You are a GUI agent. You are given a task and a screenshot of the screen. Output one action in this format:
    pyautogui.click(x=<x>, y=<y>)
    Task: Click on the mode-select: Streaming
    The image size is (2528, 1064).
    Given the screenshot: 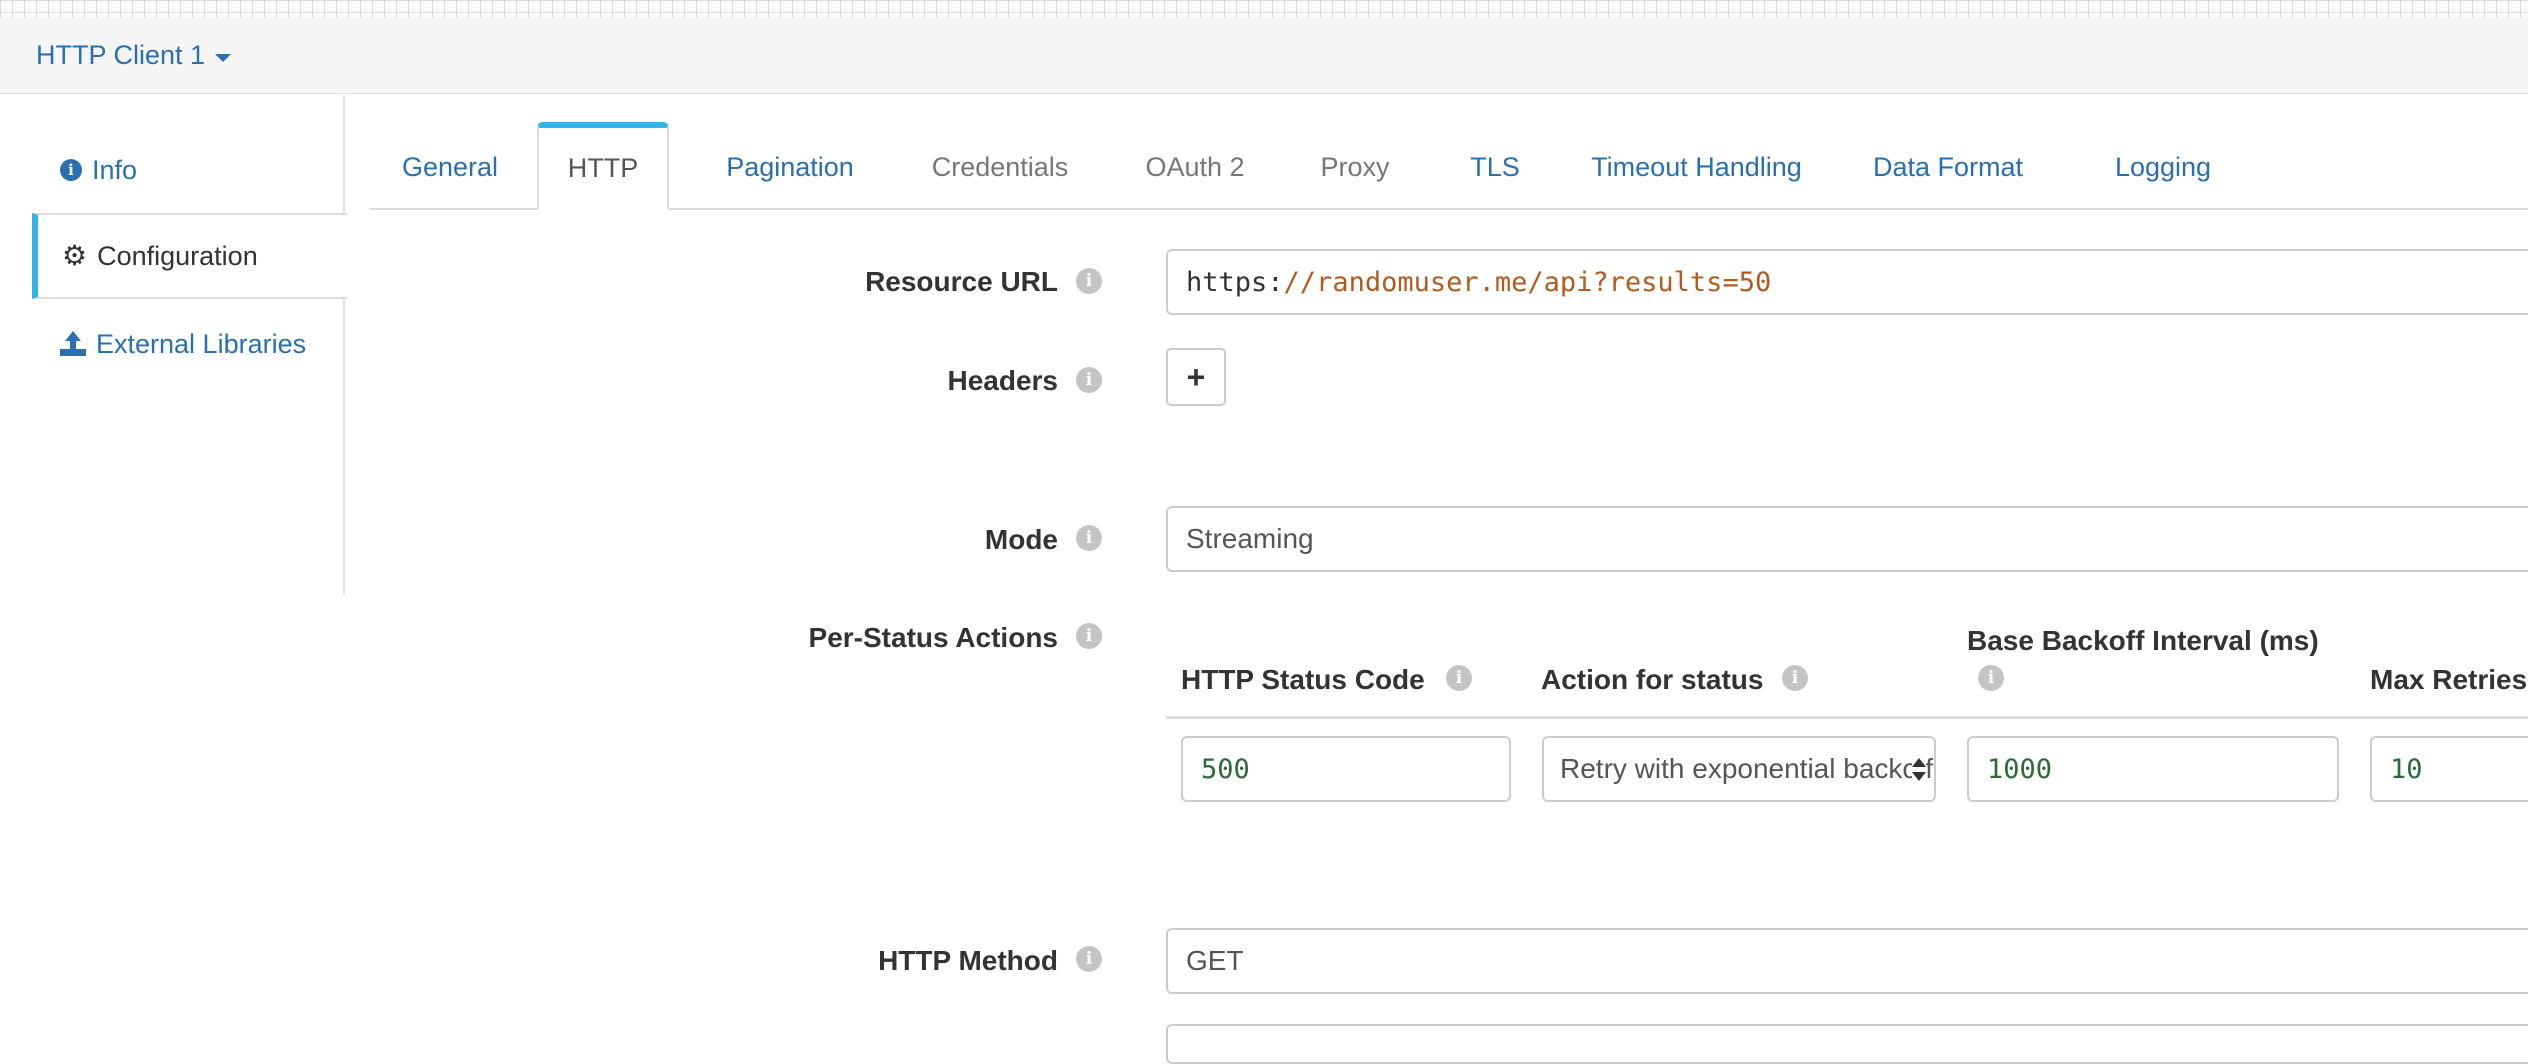 What is the action you would take?
    pyautogui.click(x=1847, y=539)
    